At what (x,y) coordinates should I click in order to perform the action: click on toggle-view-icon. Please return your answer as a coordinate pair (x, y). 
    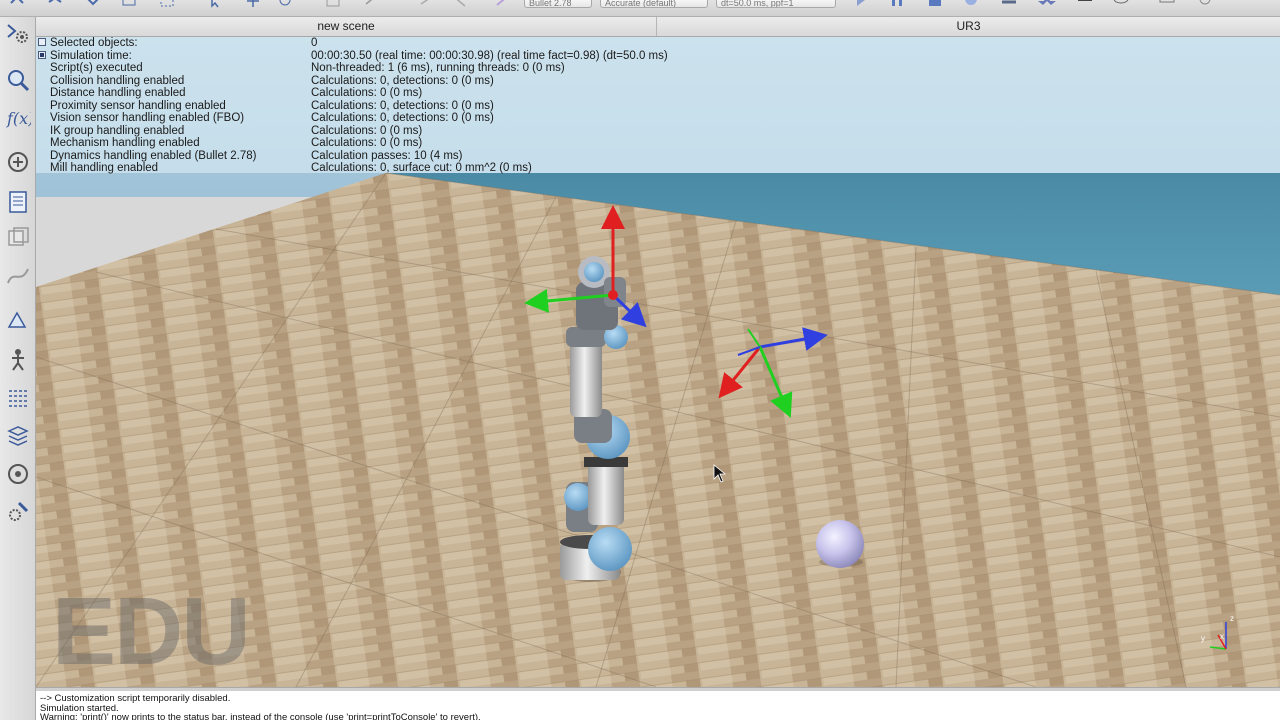
    Looking at the image, I should click on (1167, 4).